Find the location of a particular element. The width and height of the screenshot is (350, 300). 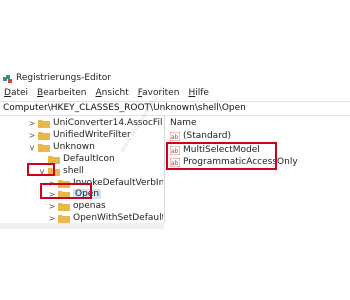

folder-open-icon is located at coordinates (44, 147).